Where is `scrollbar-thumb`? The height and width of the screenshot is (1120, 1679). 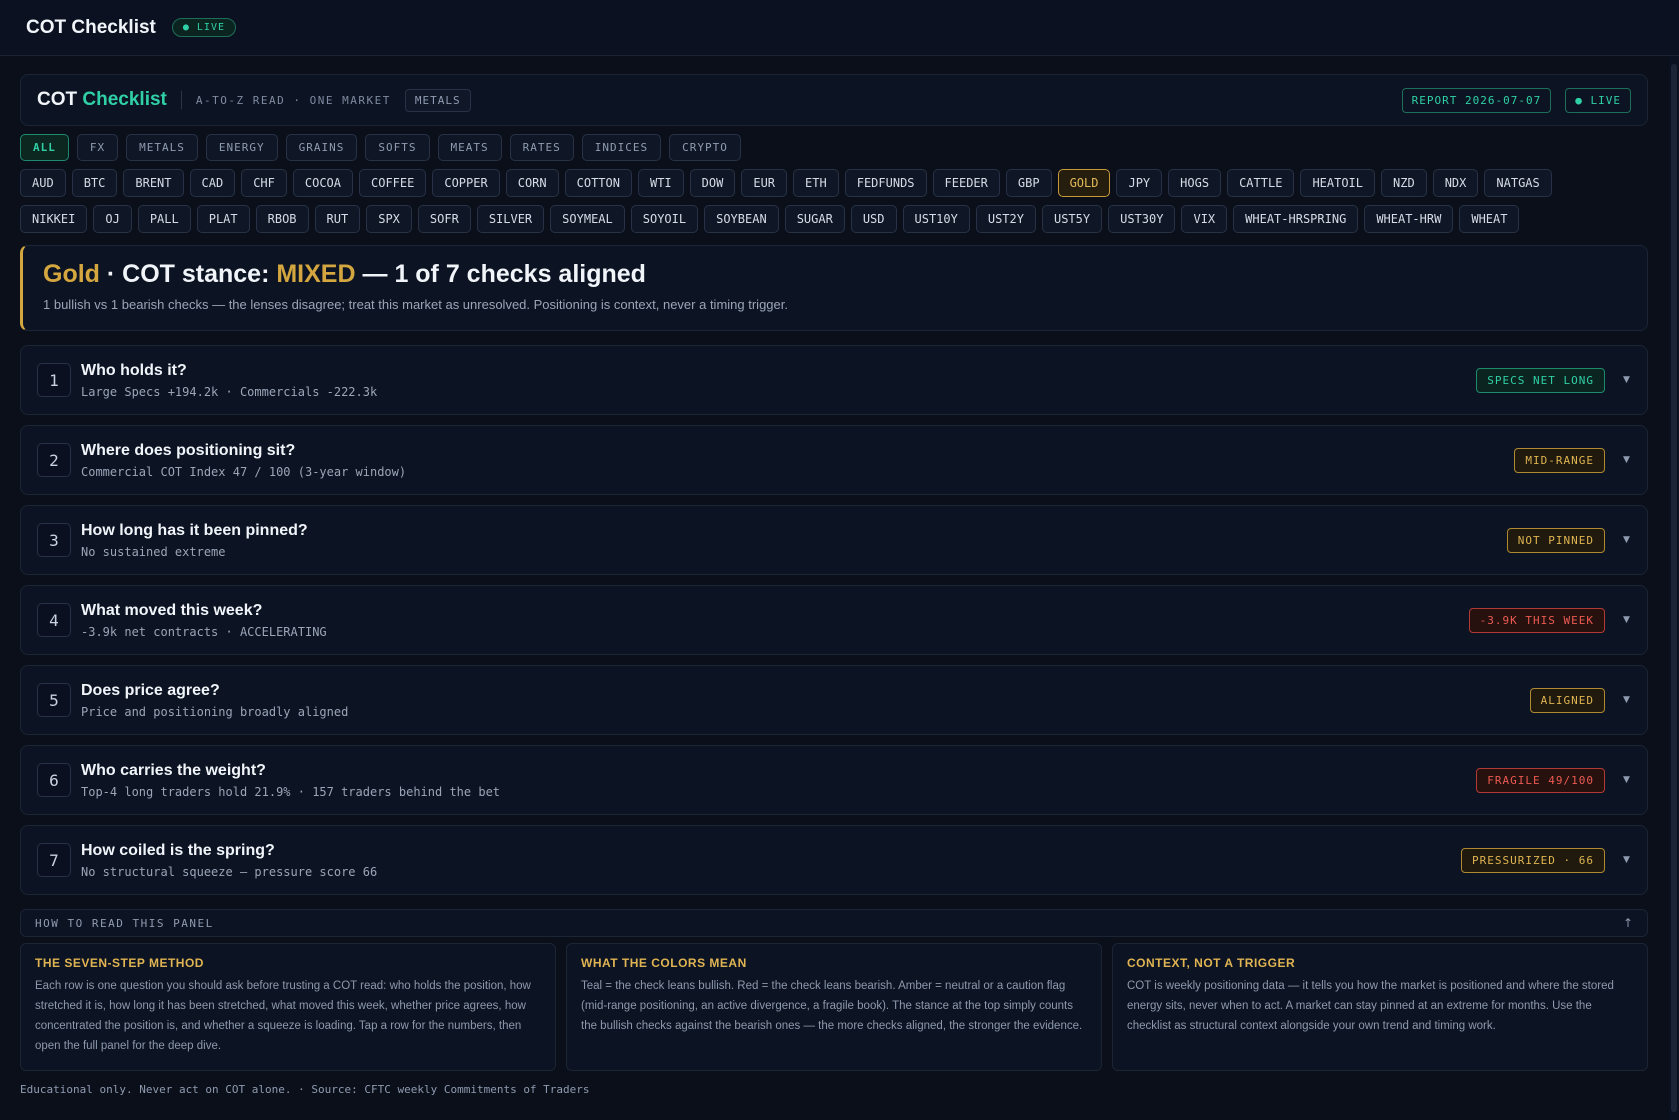 scrollbar-thumb is located at coordinates (1674, 588).